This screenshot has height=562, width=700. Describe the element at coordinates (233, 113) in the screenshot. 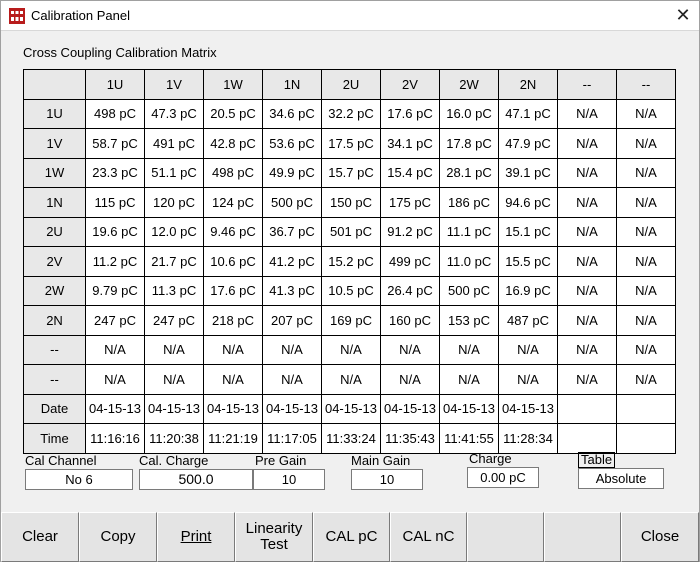

I see `matrix-cell: 20.5 pC` at that location.